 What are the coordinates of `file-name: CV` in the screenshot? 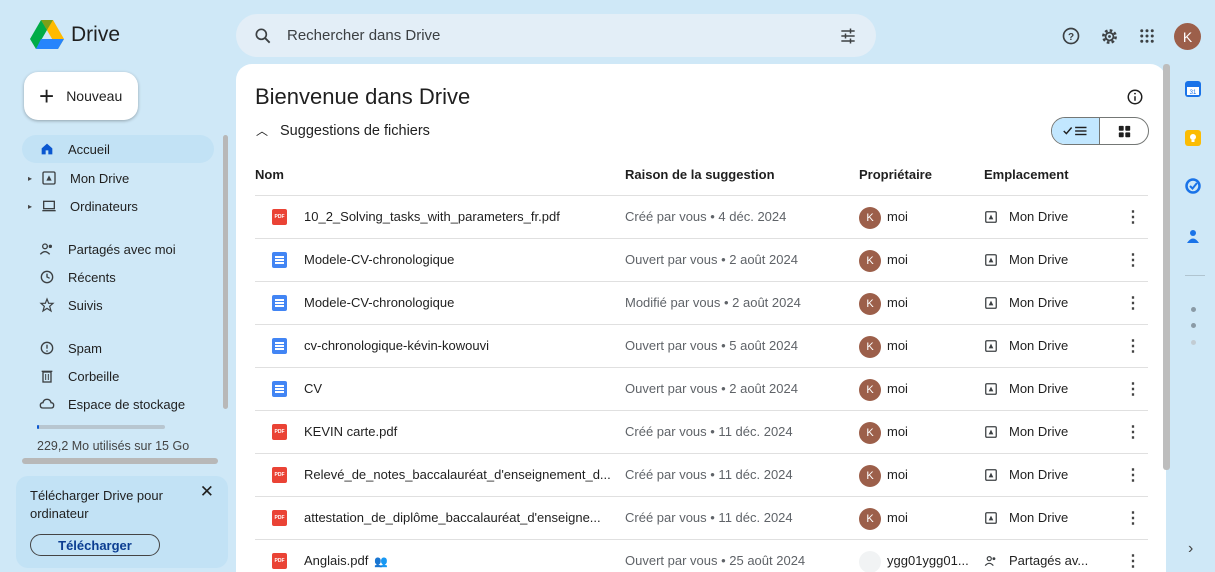 It's located at (460, 388).